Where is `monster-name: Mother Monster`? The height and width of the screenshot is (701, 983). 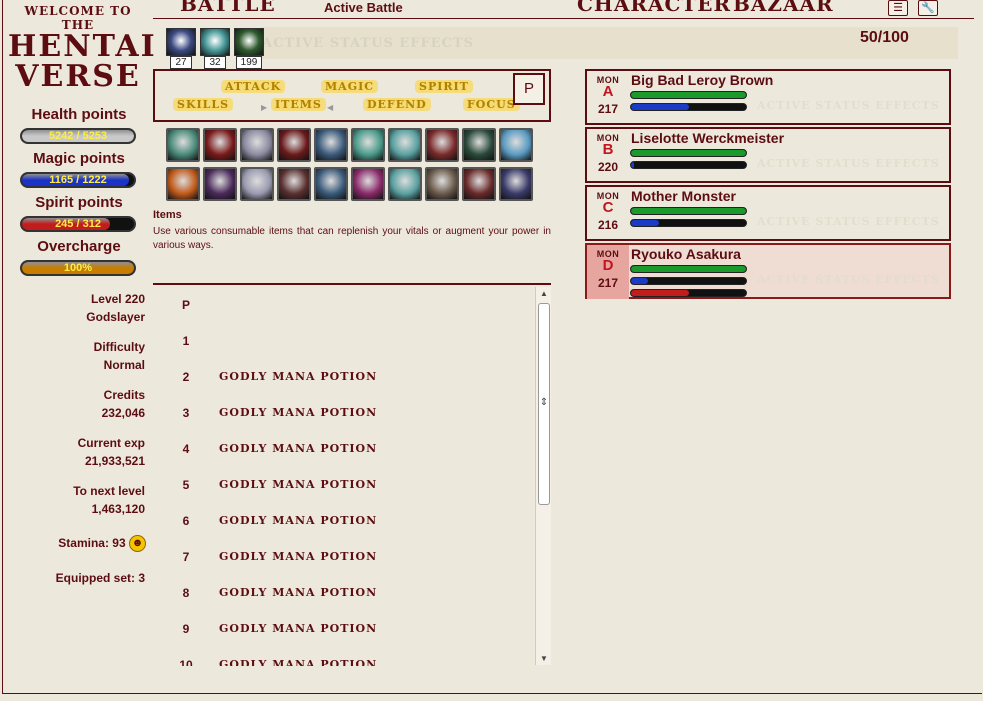 monster-name: Mother Monster is located at coordinates (683, 196).